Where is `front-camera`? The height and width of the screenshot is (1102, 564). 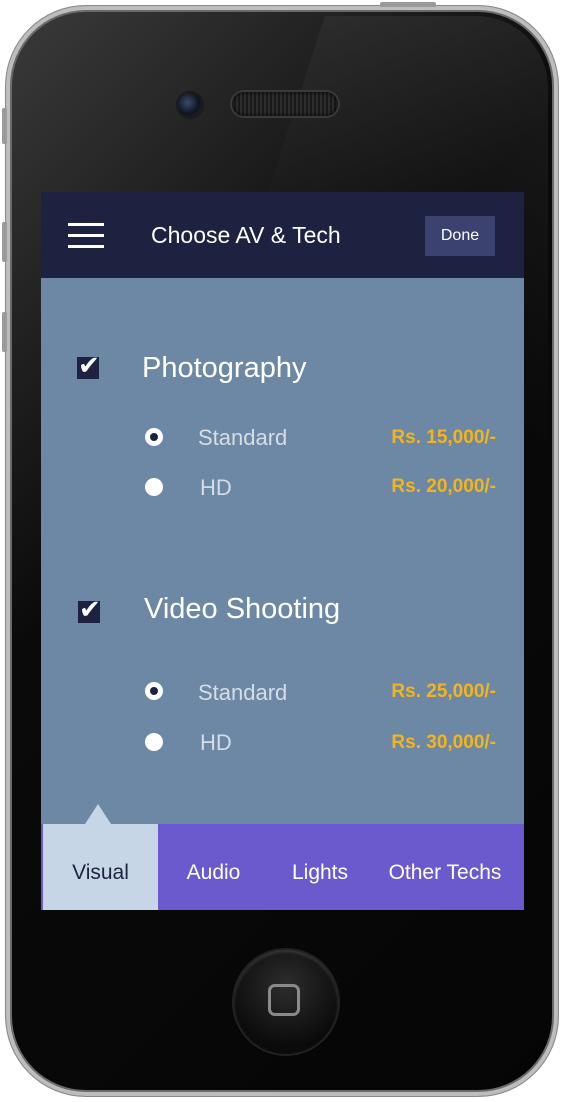
front-camera is located at coordinates (190, 105).